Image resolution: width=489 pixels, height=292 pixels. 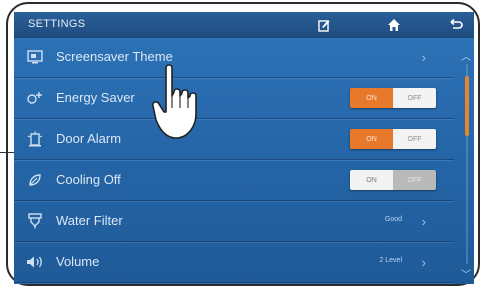 I want to click on touch-hand-icon, so click(x=187, y=103).